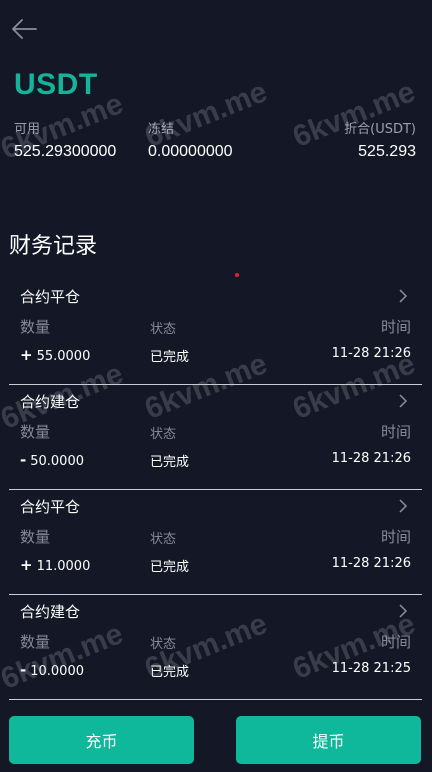 Image resolution: width=432 pixels, height=772 pixels. Describe the element at coordinates (190, 151) in the screenshot. I see `frozen-value: 0.00000000` at that location.